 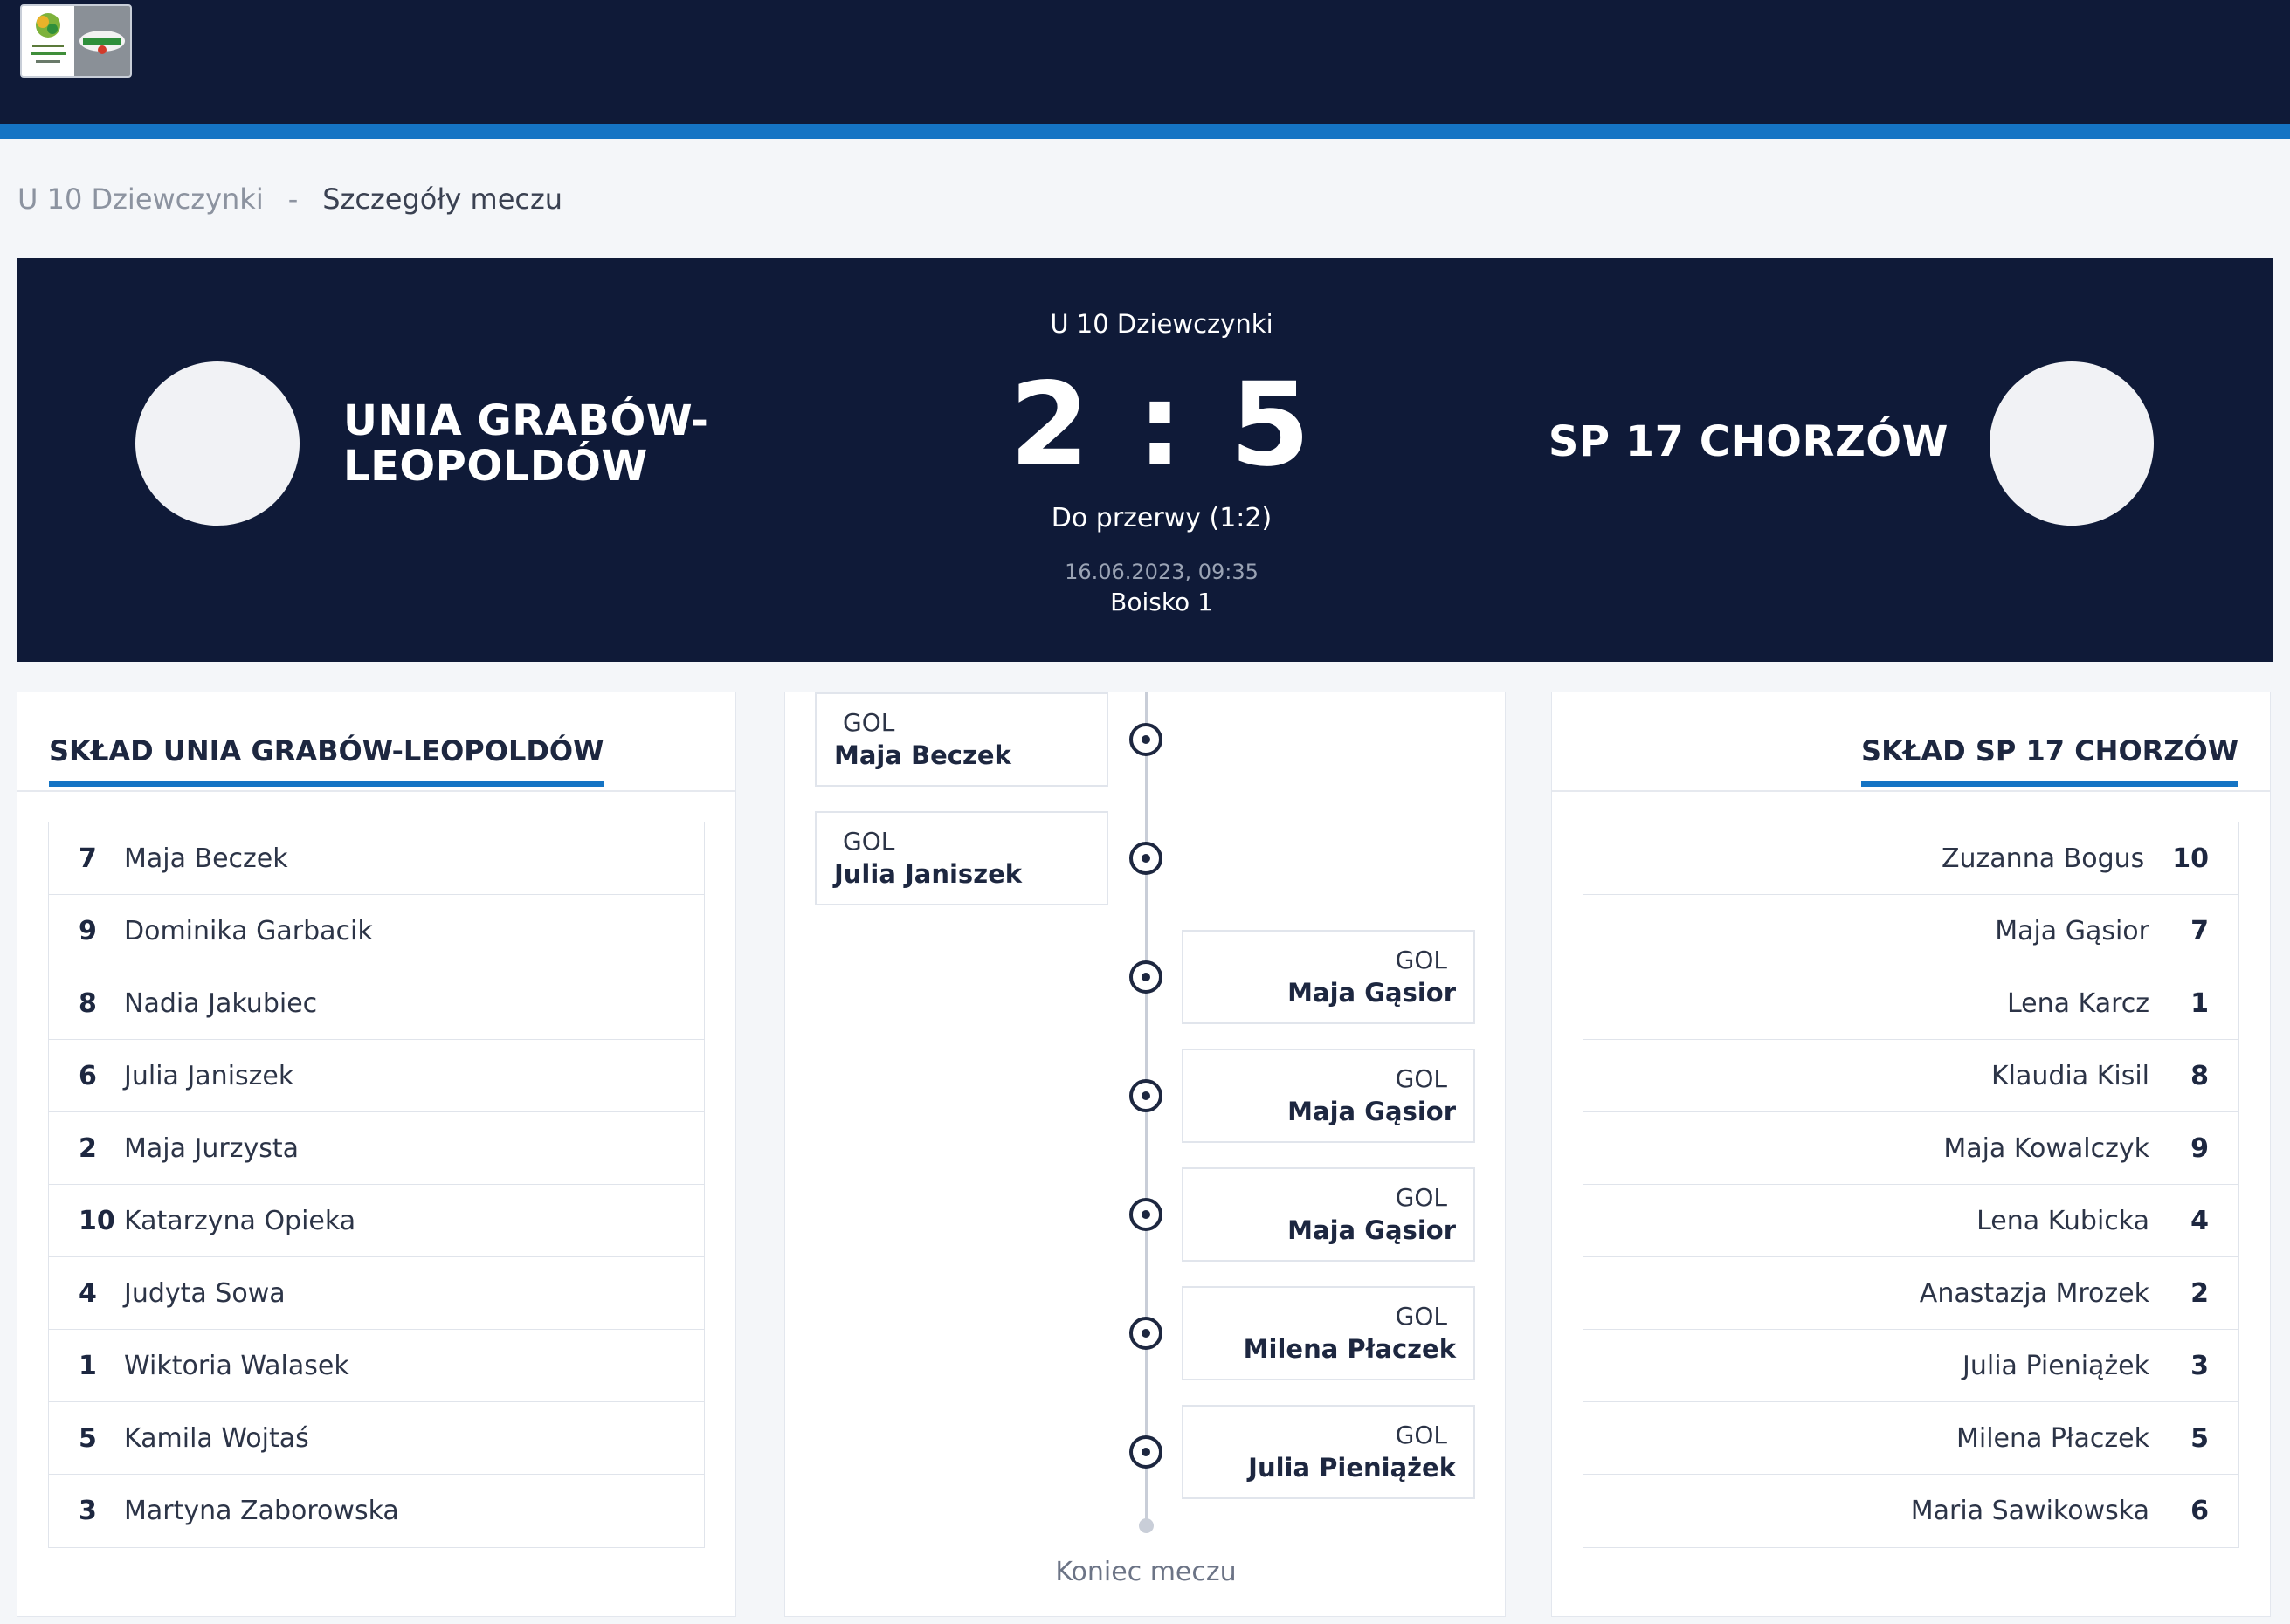 I want to click on match-league: U 10 Dziewczynki, so click(x=1161, y=324).